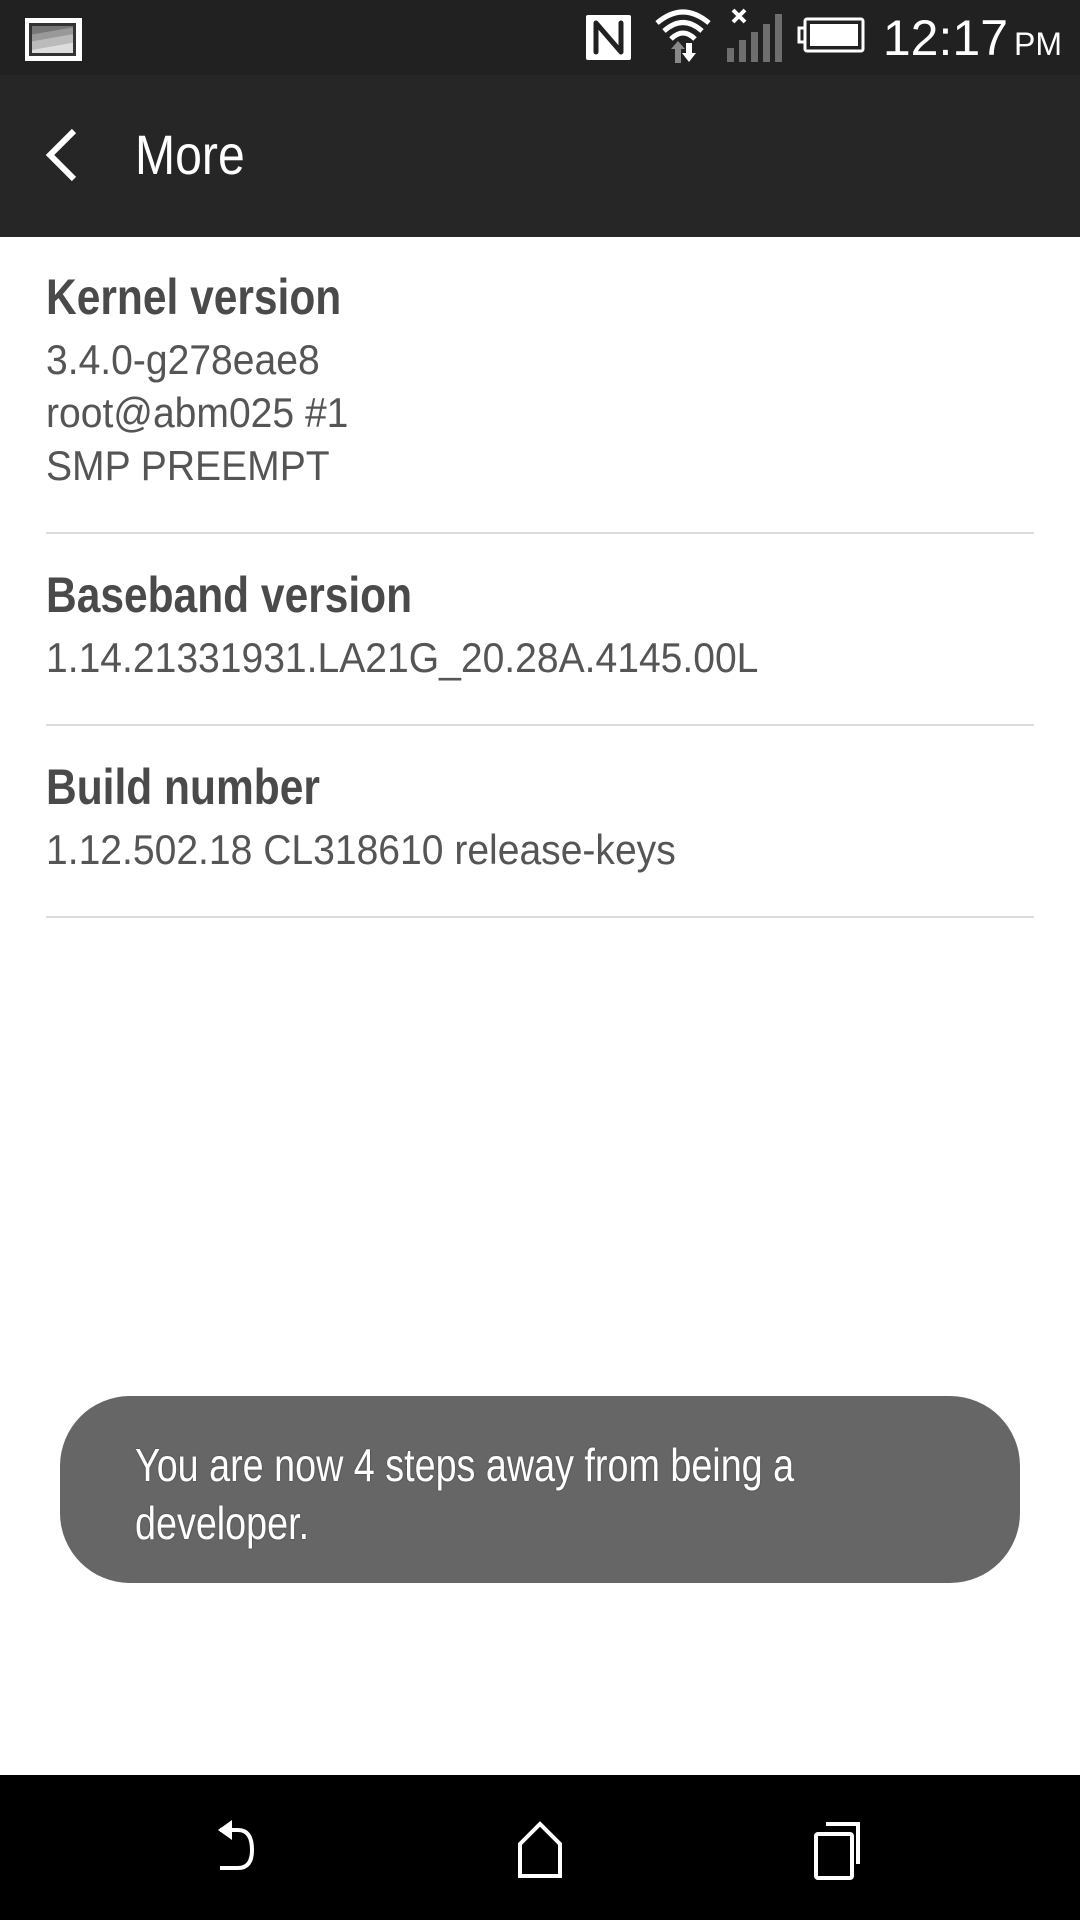 The width and height of the screenshot is (1080, 1920). What do you see at coordinates (190, 154) in the screenshot?
I see `page-title: More` at bounding box center [190, 154].